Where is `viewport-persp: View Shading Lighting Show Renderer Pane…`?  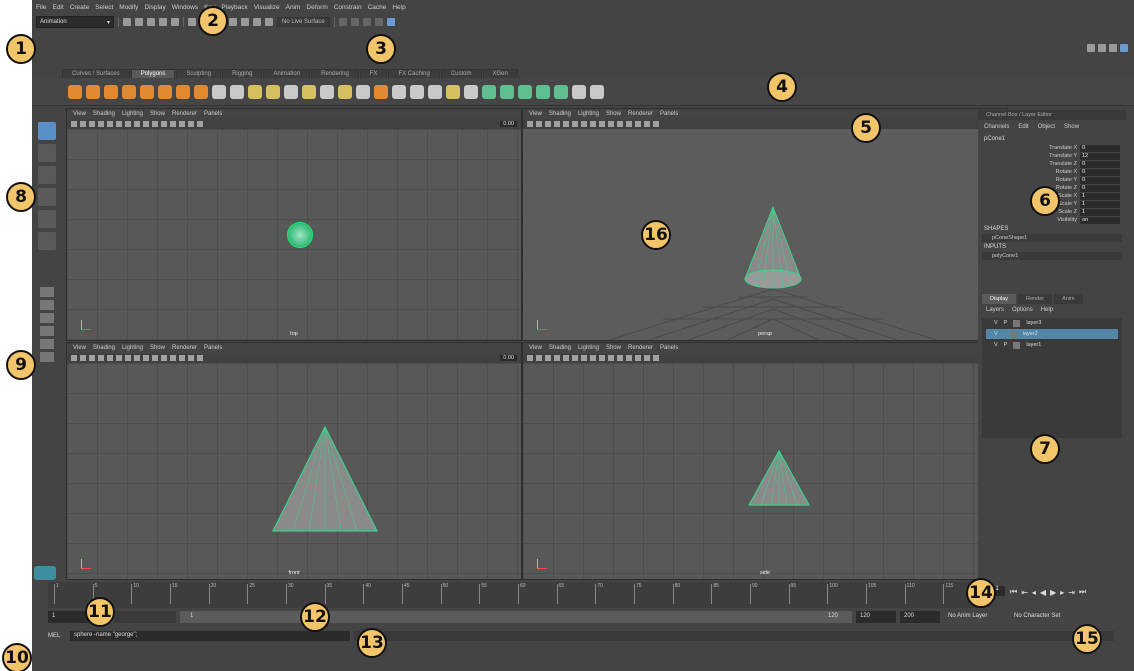
viewport-persp: View Shading Lighting Show Renderer Pane… is located at coordinates (765, 224).